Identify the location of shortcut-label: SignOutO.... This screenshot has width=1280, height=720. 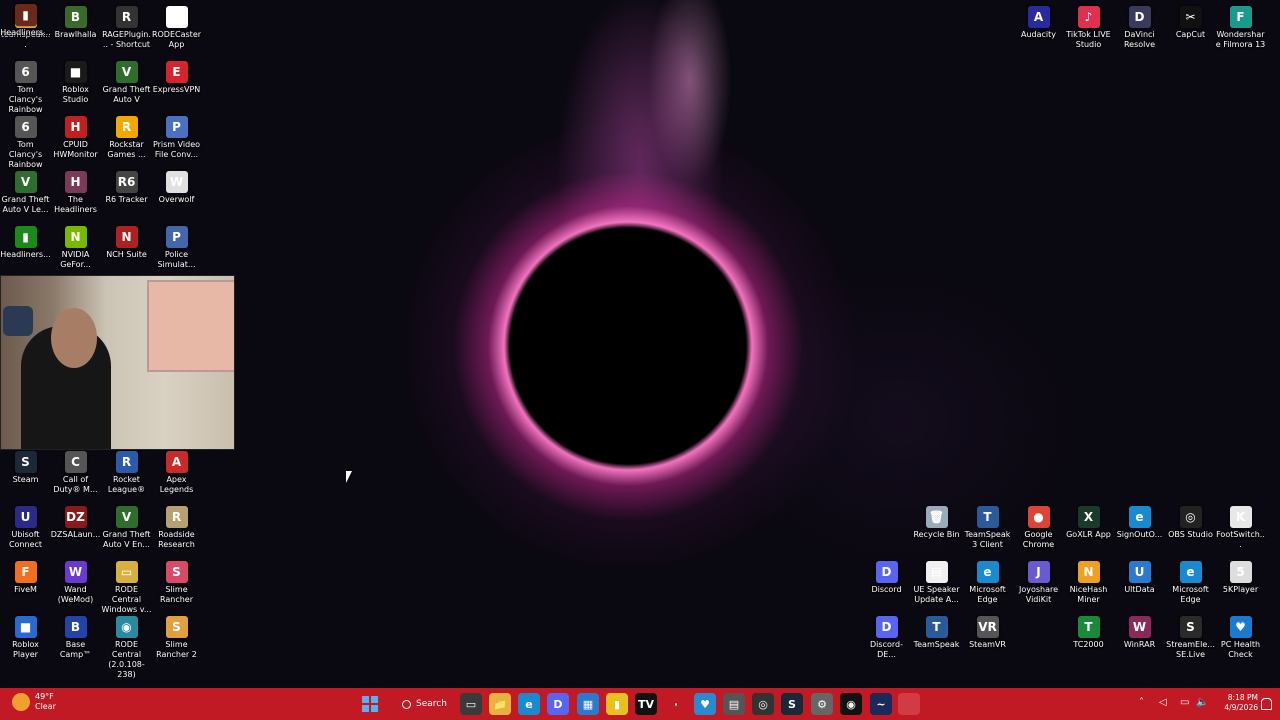
(1139, 534).